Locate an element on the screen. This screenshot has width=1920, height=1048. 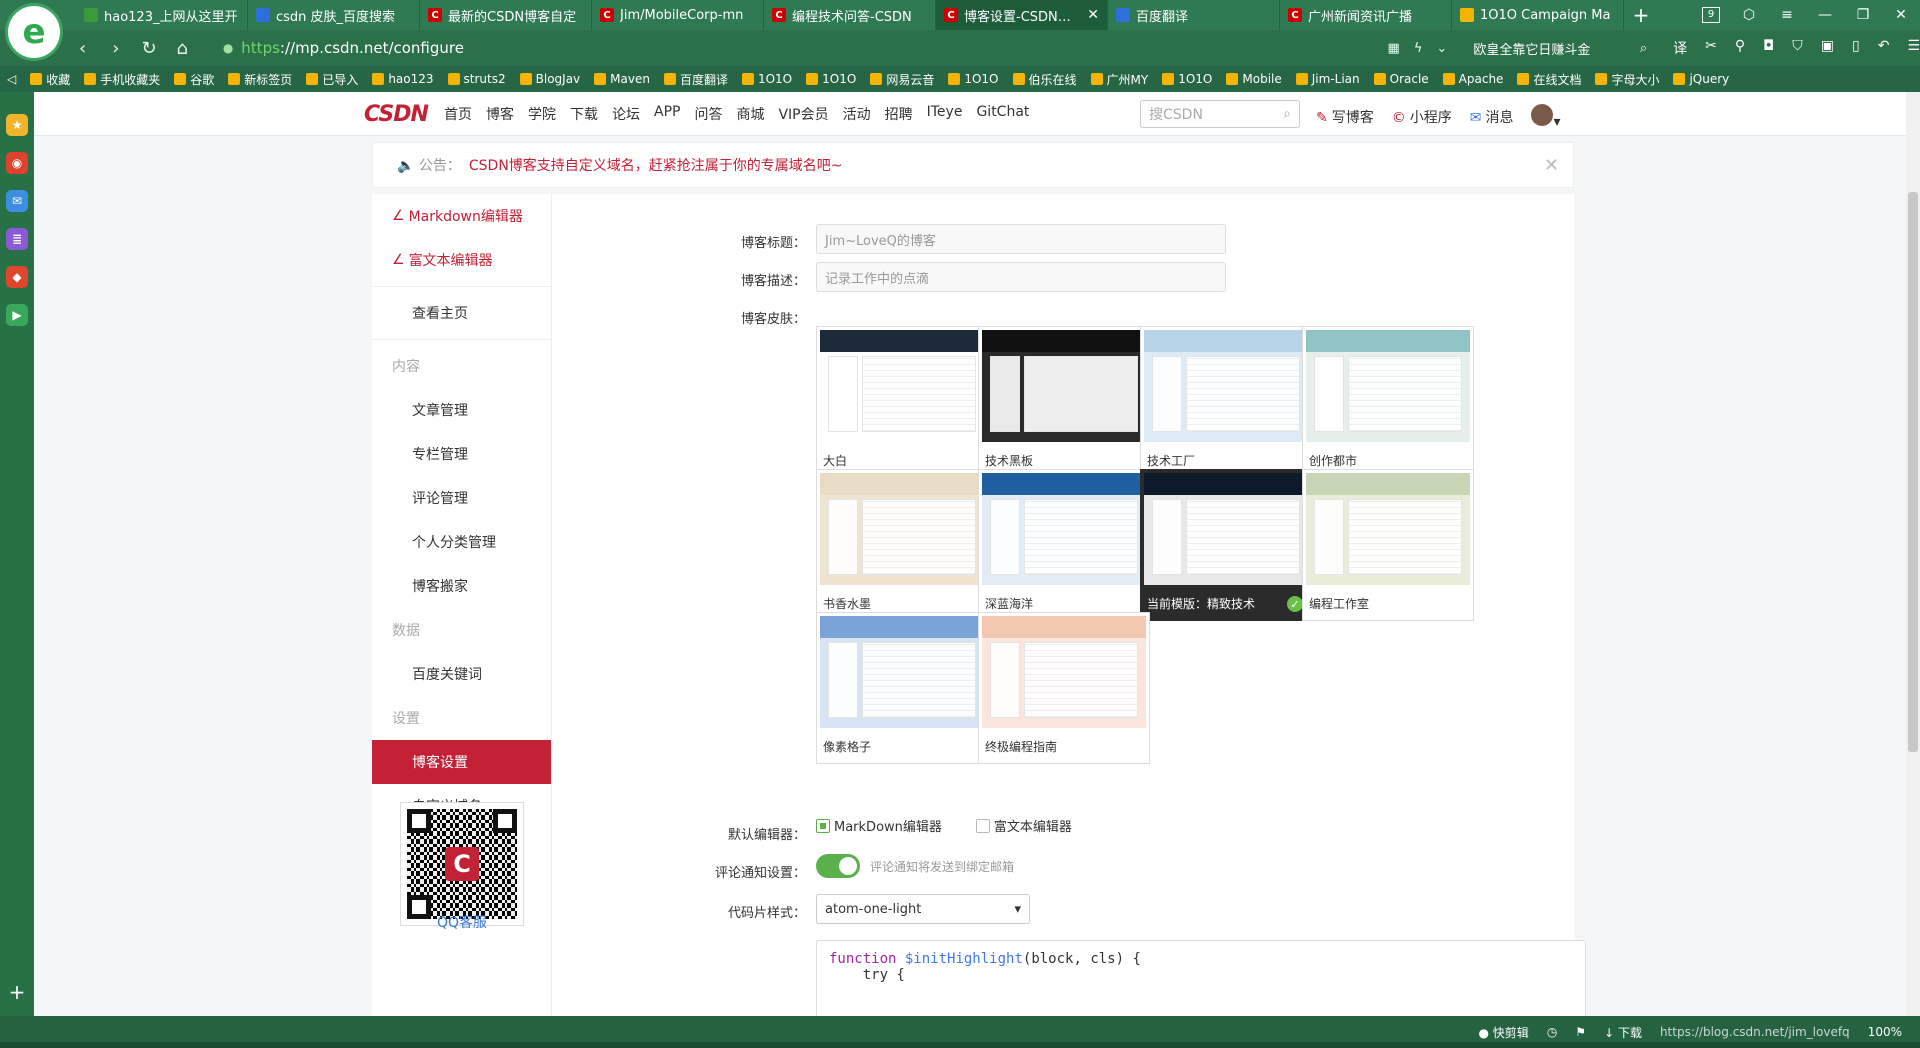
checkbox-checked is located at coordinates (823, 825).